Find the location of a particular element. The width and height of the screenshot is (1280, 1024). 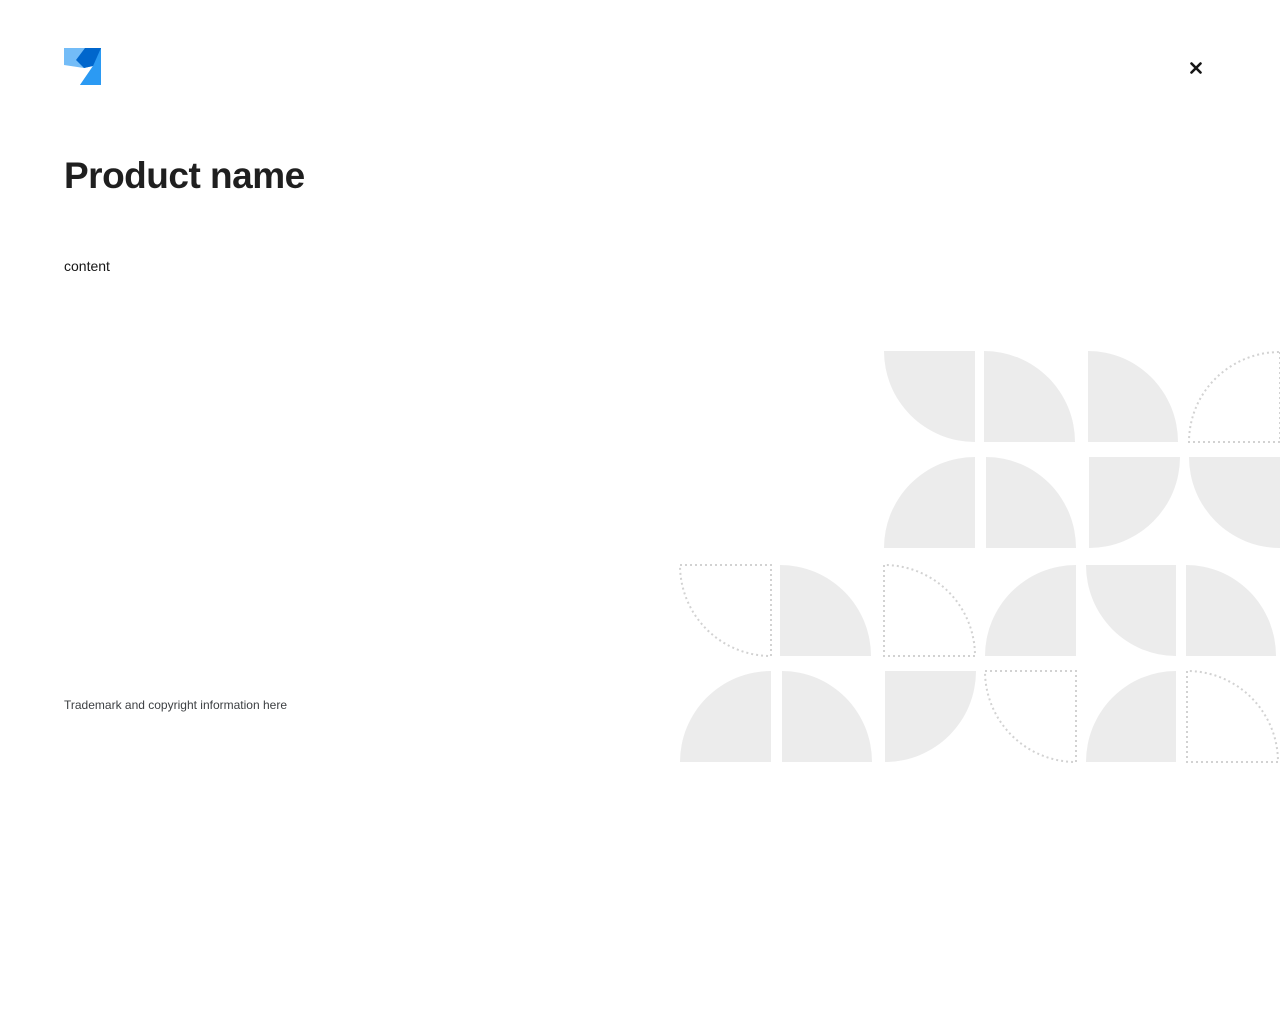

close-icon is located at coordinates (1196, 68).